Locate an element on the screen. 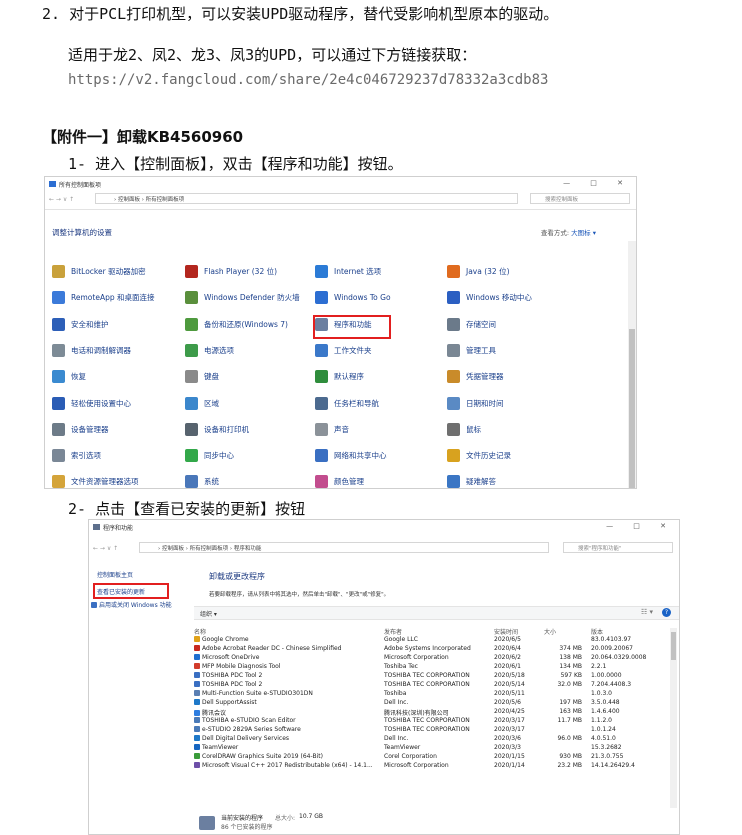 This screenshot has height=835, width=742. breadcrumb-2: › 控制面板 › 所有控制面板项 › 程序和功能 is located at coordinates (344, 547).